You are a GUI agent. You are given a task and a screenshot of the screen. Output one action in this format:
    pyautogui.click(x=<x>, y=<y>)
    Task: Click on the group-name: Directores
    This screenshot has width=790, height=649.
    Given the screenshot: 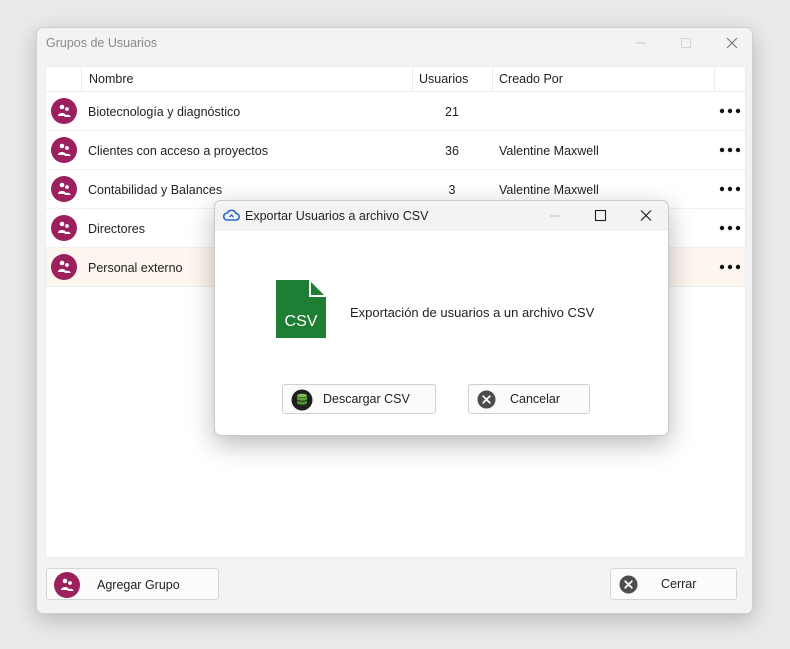 What is the action you would take?
    pyautogui.click(x=116, y=229)
    